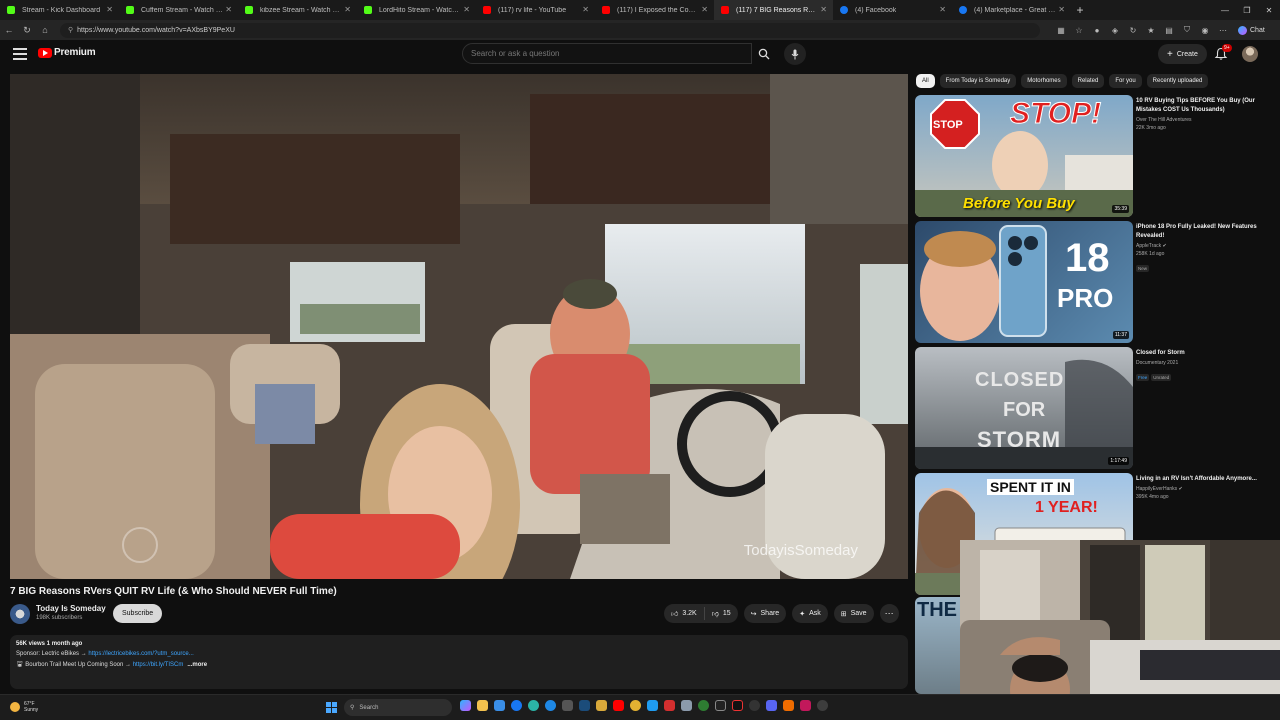  Describe the element at coordinates (499, 705) in the screenshot. I see `store-icon` at that location.